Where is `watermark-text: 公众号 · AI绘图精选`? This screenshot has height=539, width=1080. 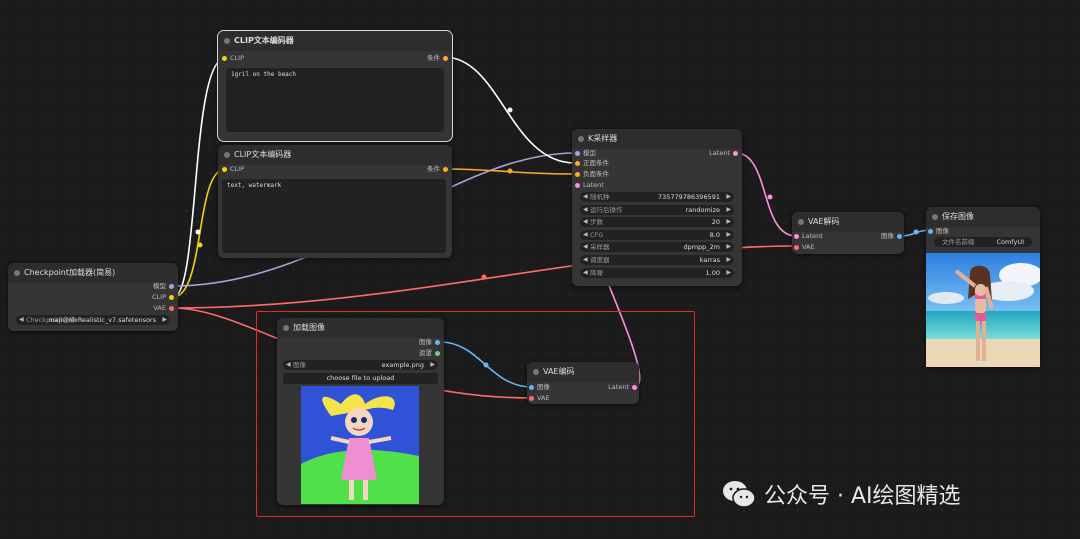 watermark-text: 公众号 · AI绘图精选 is located at coordinates (862, 496).